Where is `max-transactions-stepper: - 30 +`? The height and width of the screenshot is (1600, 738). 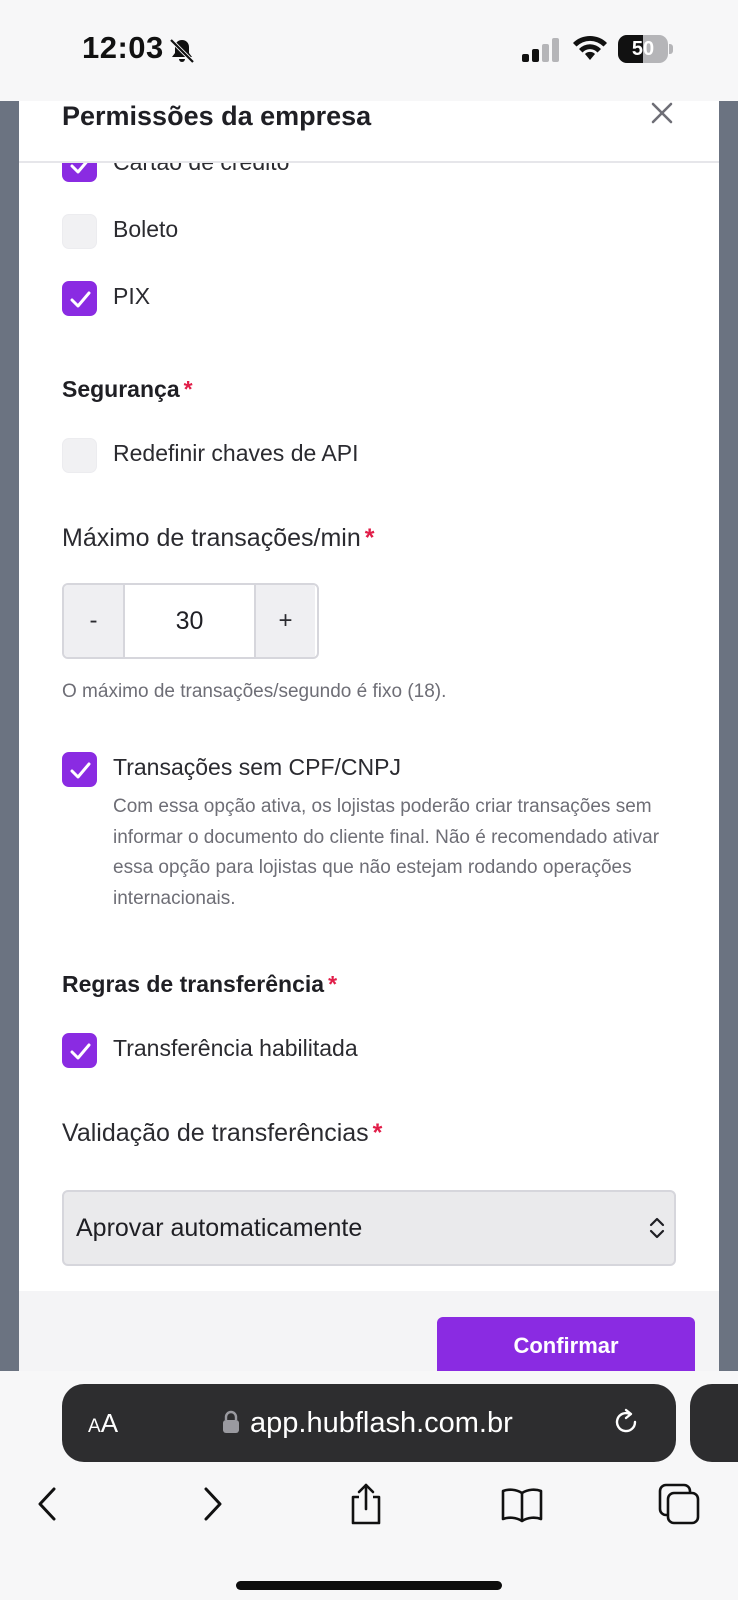
max-transactions-stepper: - 30 + is located at coordinates (190, 621).